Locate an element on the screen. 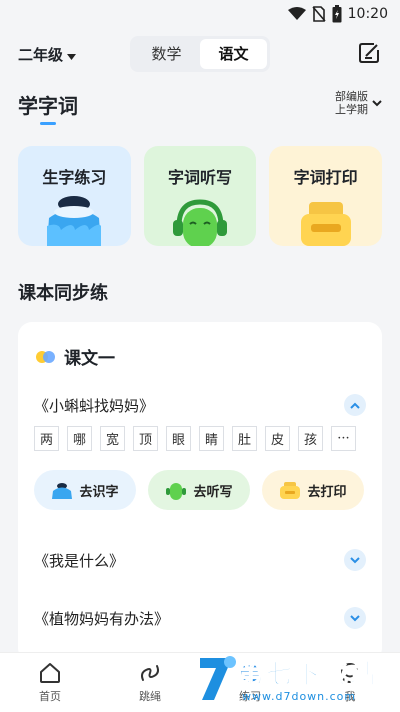  go-learn-button: 去识字 is located at coordinates (85, 490).